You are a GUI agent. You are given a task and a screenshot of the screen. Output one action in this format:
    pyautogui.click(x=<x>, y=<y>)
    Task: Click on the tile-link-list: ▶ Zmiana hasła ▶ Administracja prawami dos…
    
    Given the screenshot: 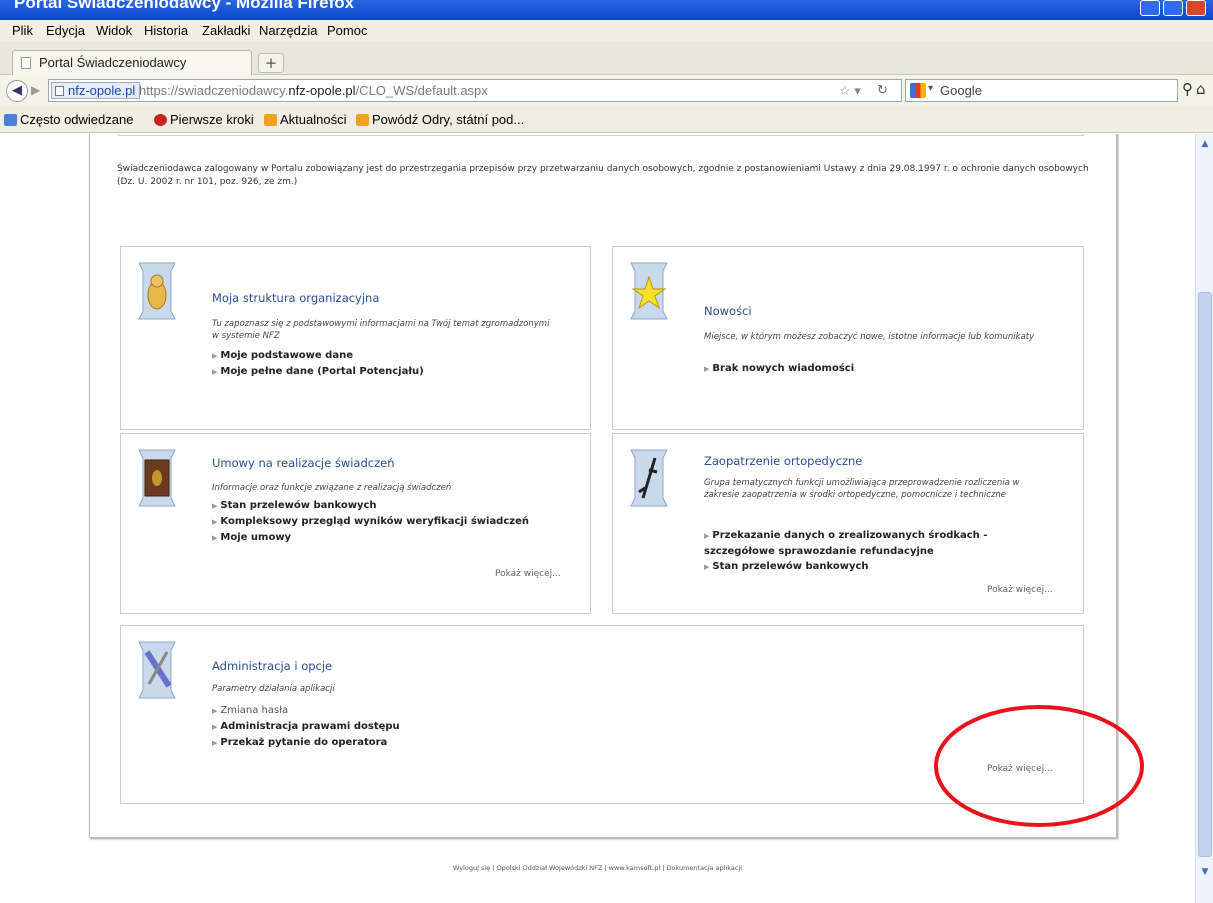 What is the action you would take?
    pyautogui.click(x=306, y=727)
    